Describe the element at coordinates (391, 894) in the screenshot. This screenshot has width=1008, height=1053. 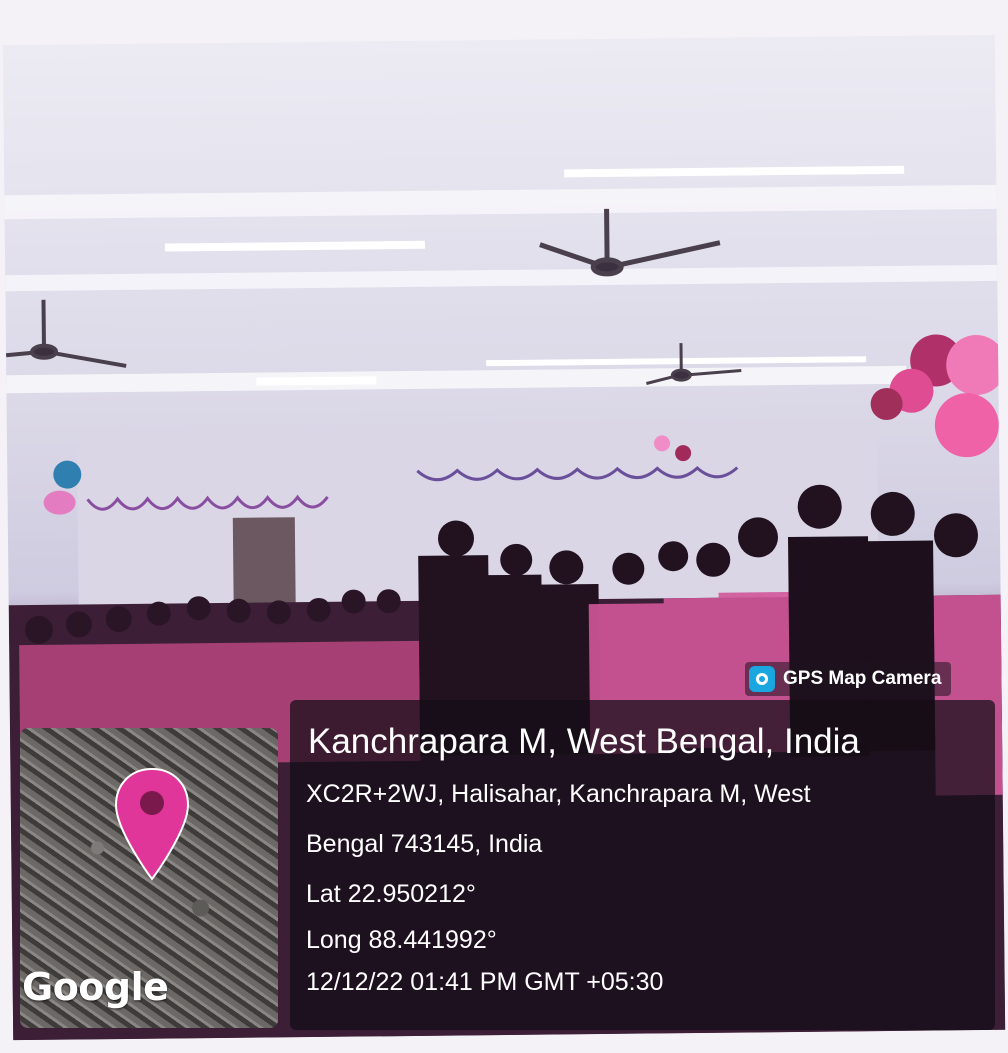
I see `latitude: Lat 22.950212°` at that location.